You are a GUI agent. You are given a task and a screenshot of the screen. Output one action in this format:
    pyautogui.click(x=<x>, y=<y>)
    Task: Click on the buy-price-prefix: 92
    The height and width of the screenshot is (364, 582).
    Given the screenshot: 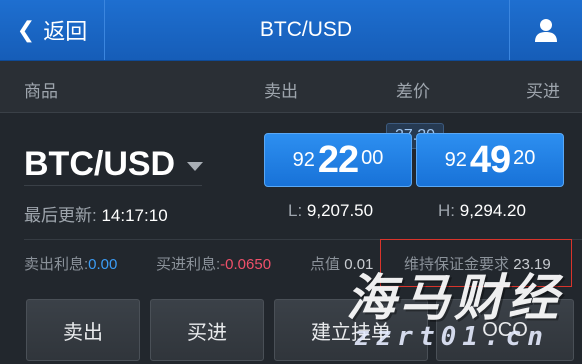 What is the action you would take?
    pyautogui.click(x=455, y=159)
    